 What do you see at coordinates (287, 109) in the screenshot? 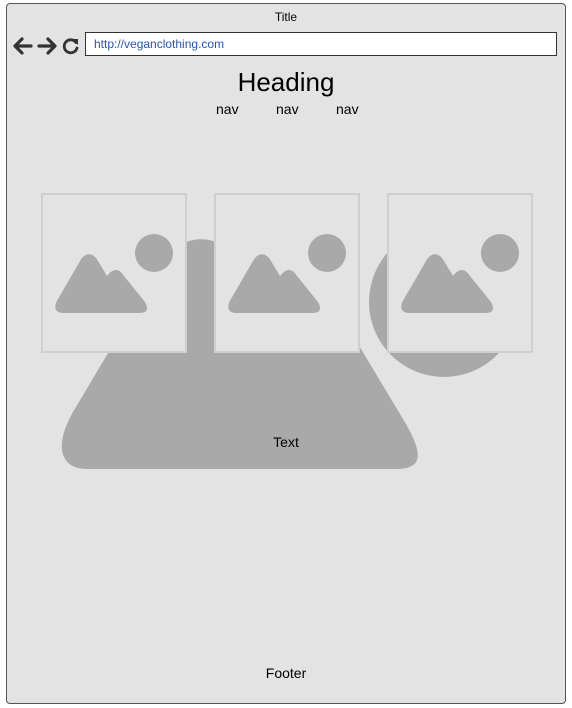
I see `nav-link-2: nav` at bounding box center [287, 109].